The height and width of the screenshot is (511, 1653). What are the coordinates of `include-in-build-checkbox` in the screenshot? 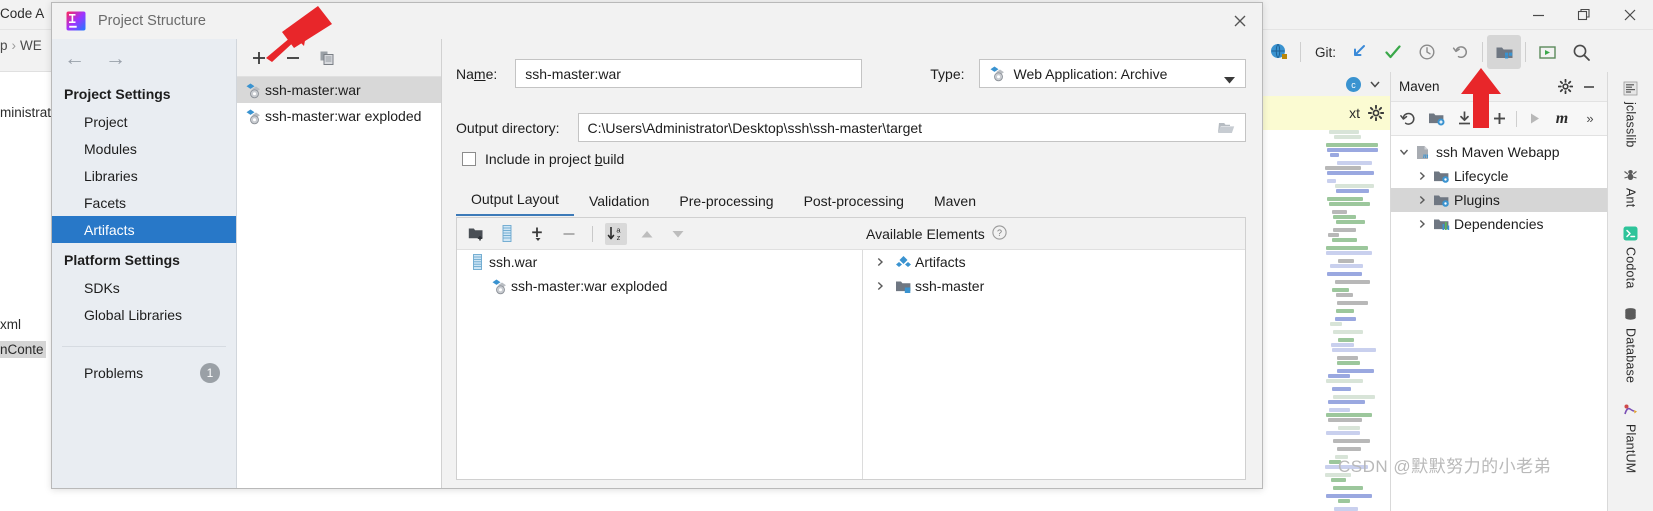 It's located at (469, 159).